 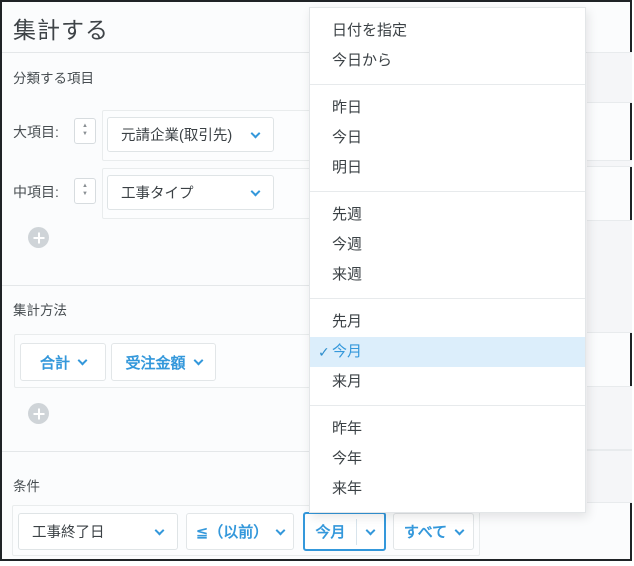 I want to click on menu-item-this-year: 今年, so click(x=447, y=459).